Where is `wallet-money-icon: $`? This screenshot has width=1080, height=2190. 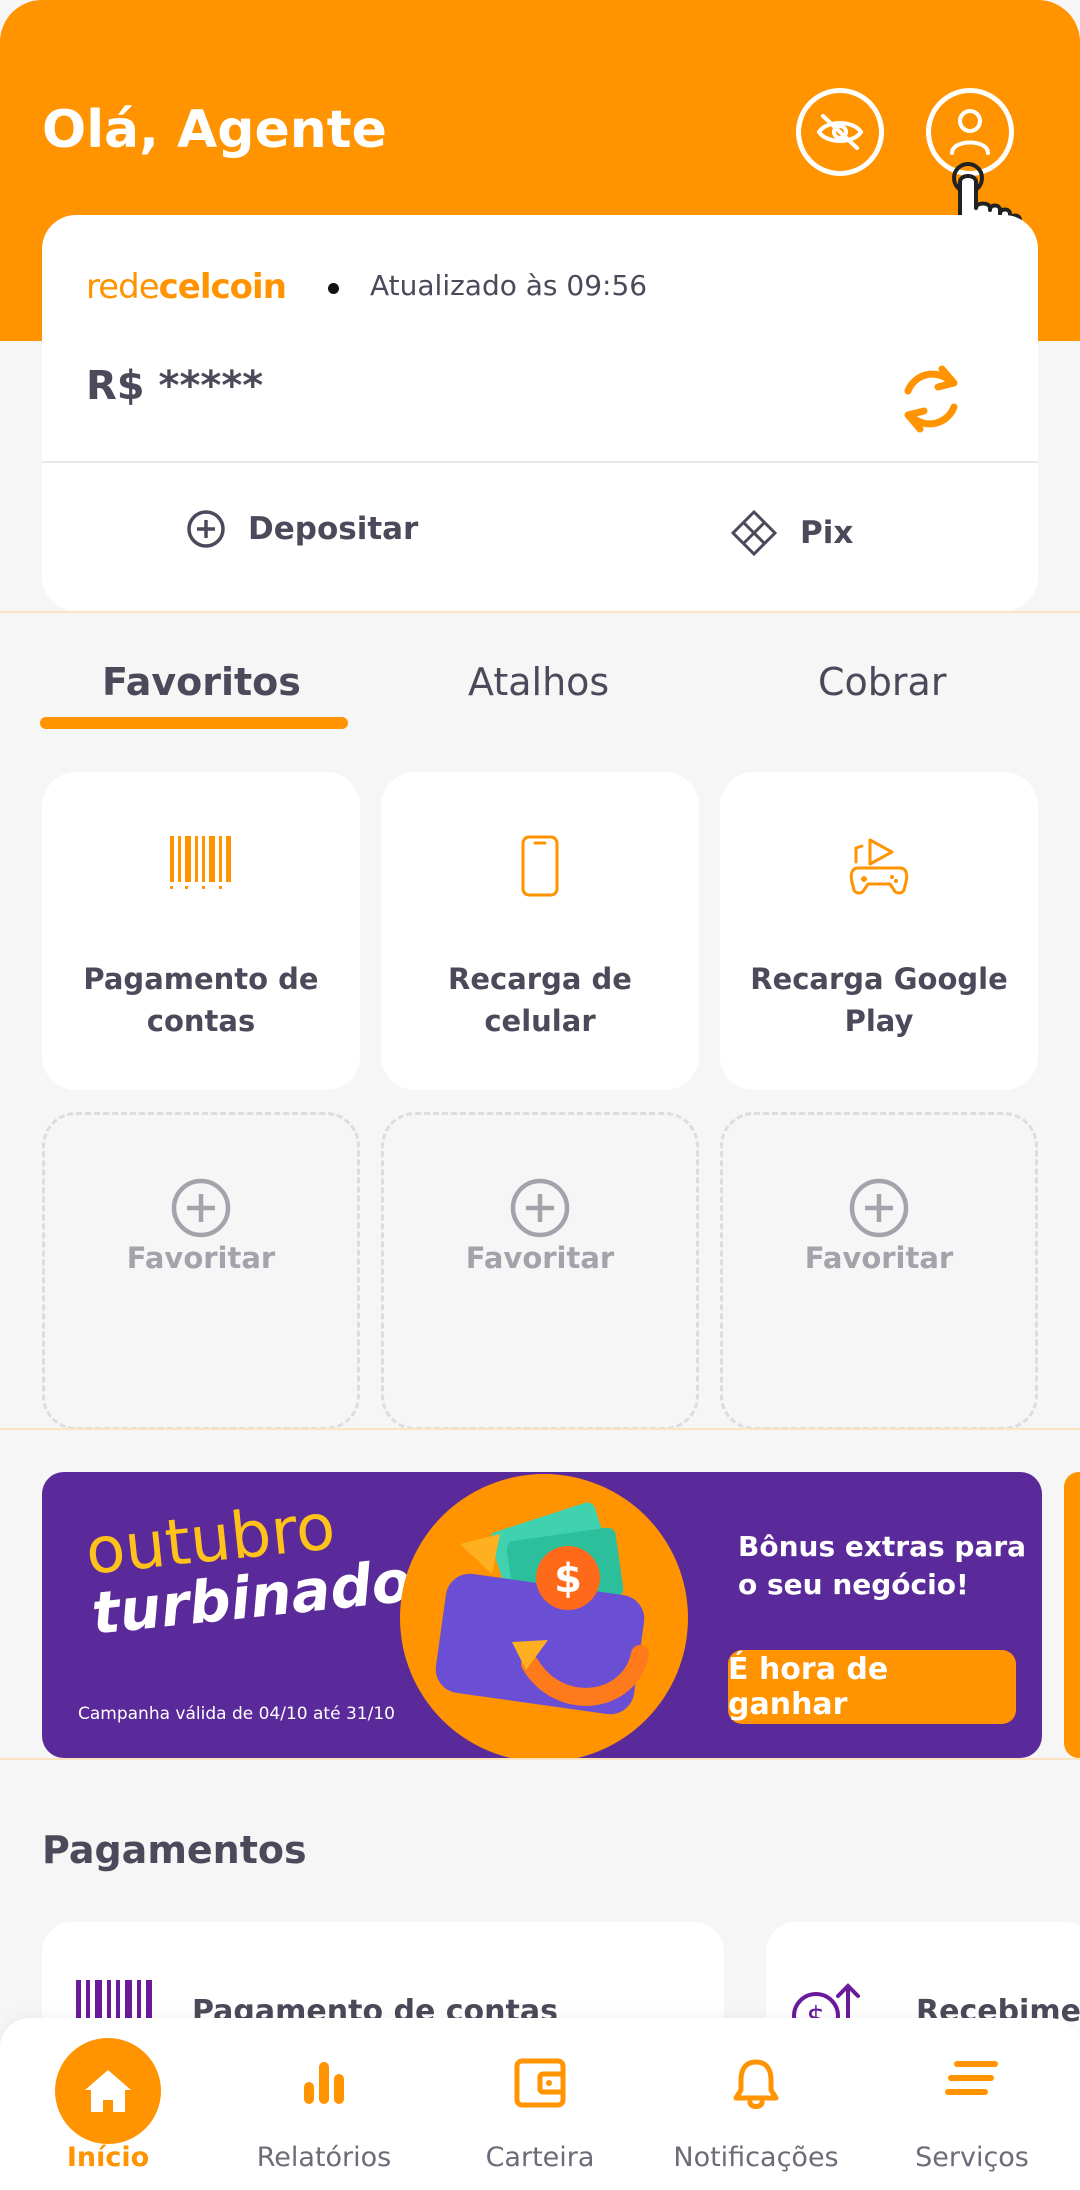 wallet-money-icon: $ is located at coordinates (542, 1608).